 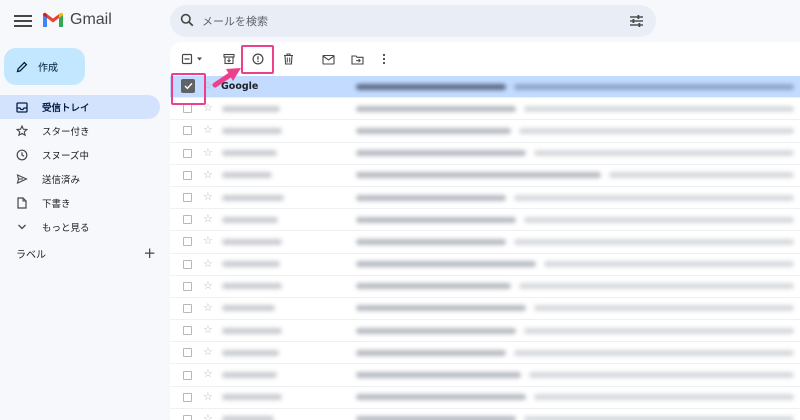 What do you see at coordinates (80, 107) in the screenshot?
I see `sidebar-item-inbox: 受信トレイ` at bounding box center [80, 107].